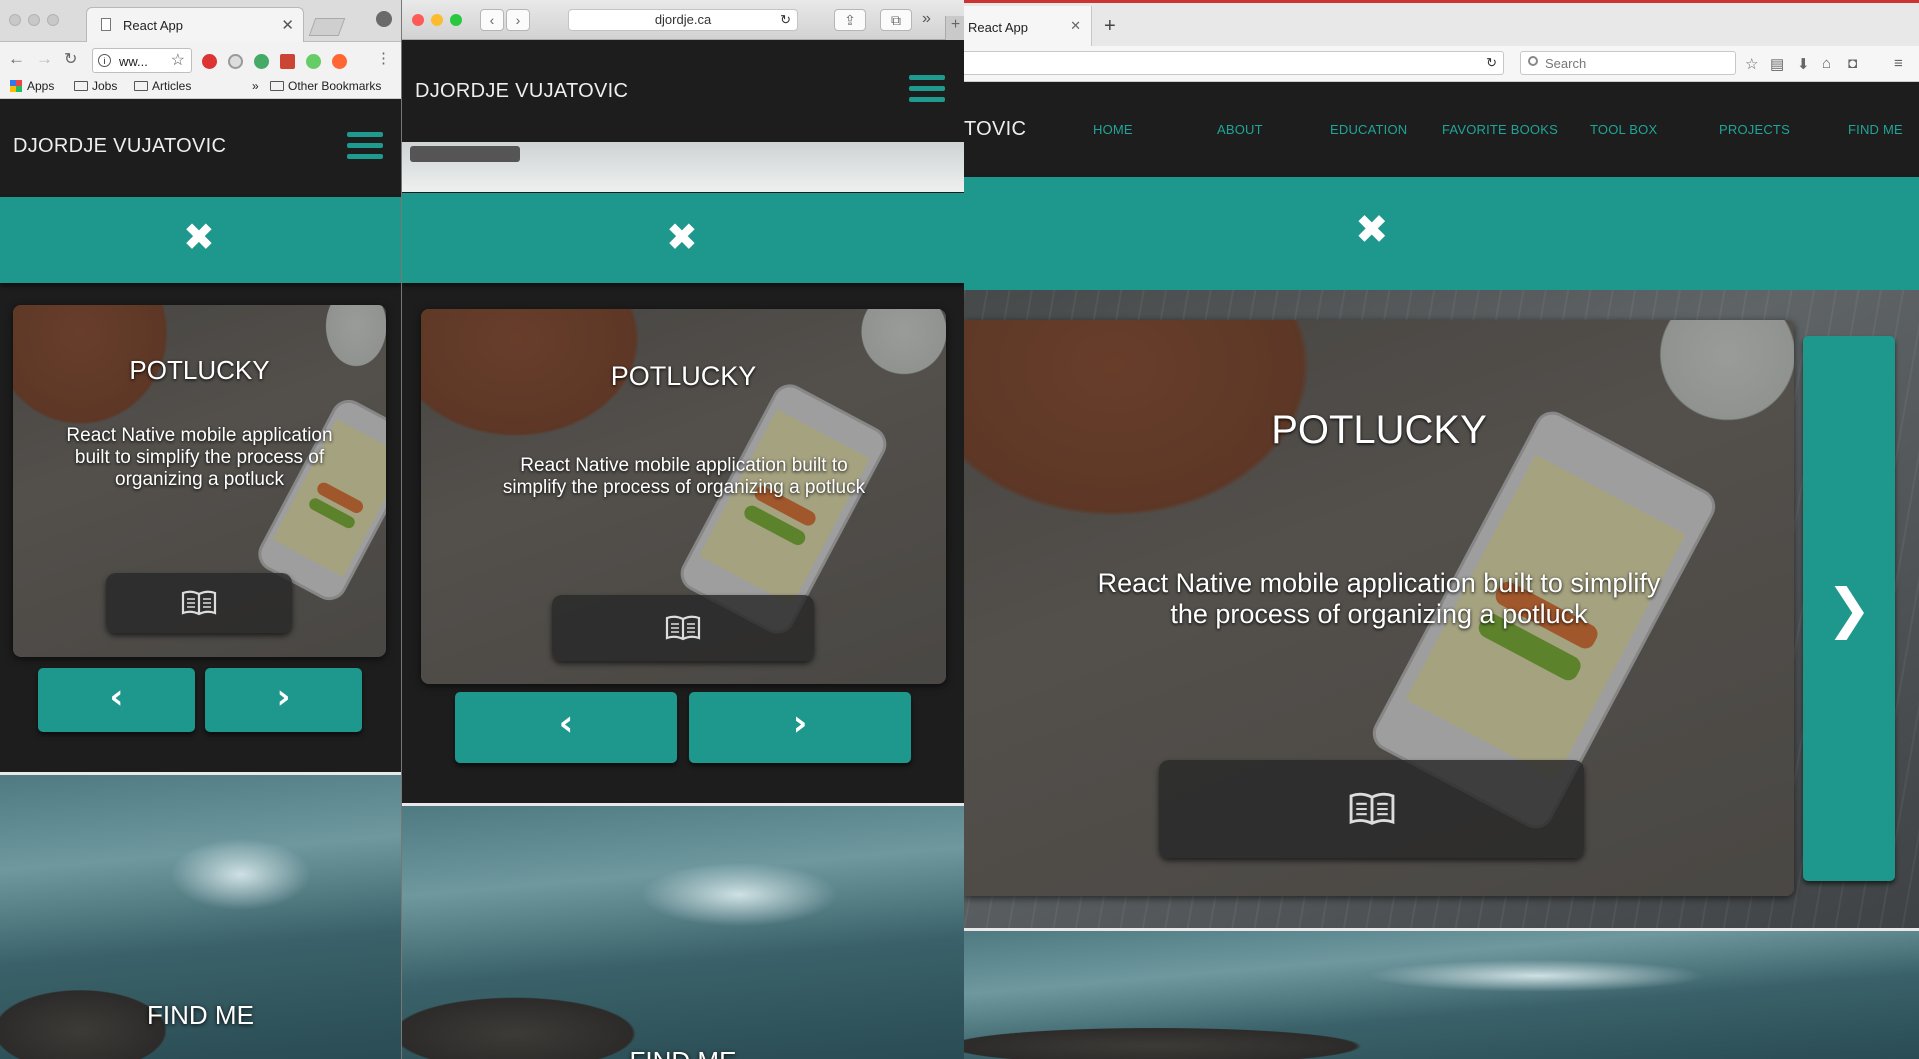 The width and height of the screenshot is (1919, 1059). What do you see at coordinates (850, 20) in the screenshot?
I see `share-icon: ⇪` at bounding box center [850, 20].